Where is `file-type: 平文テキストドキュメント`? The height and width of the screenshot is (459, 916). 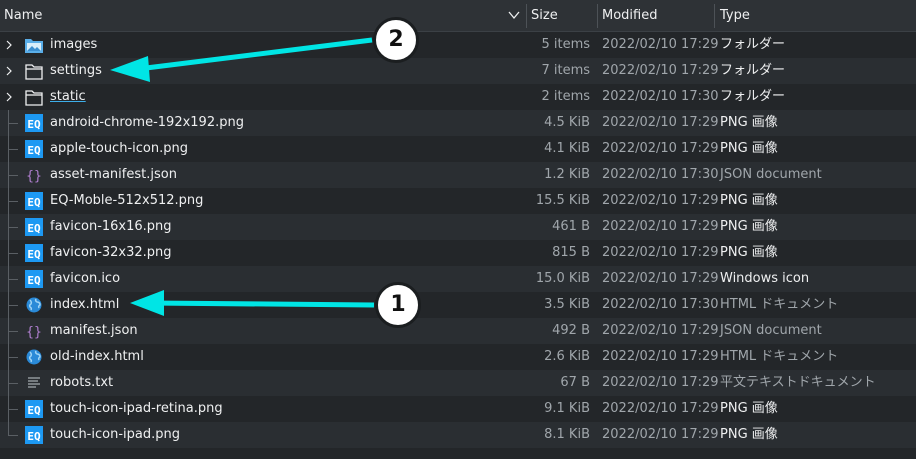
file-type: 平文テキストドキュメント is located at coordinates (798, 382).